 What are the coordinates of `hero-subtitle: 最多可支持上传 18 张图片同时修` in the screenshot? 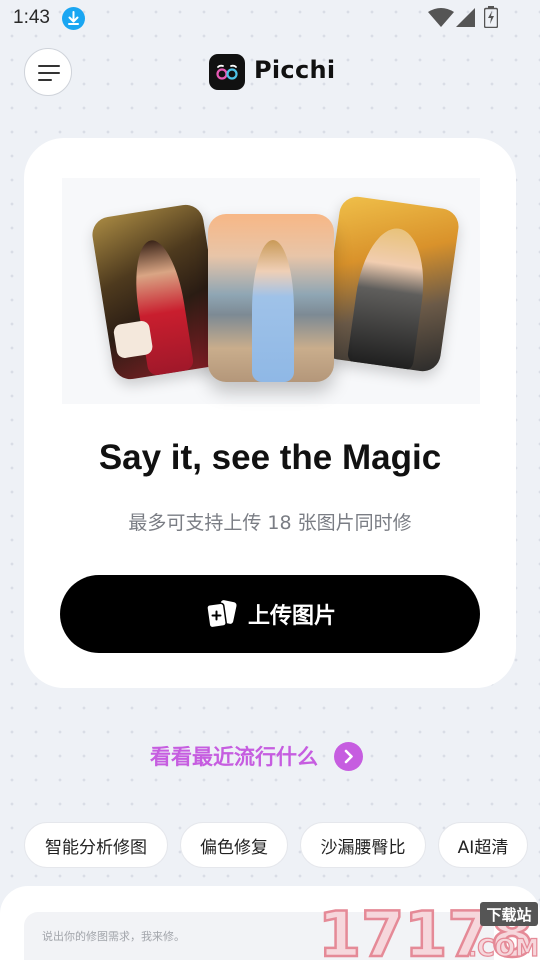 It's located at (270, 523).